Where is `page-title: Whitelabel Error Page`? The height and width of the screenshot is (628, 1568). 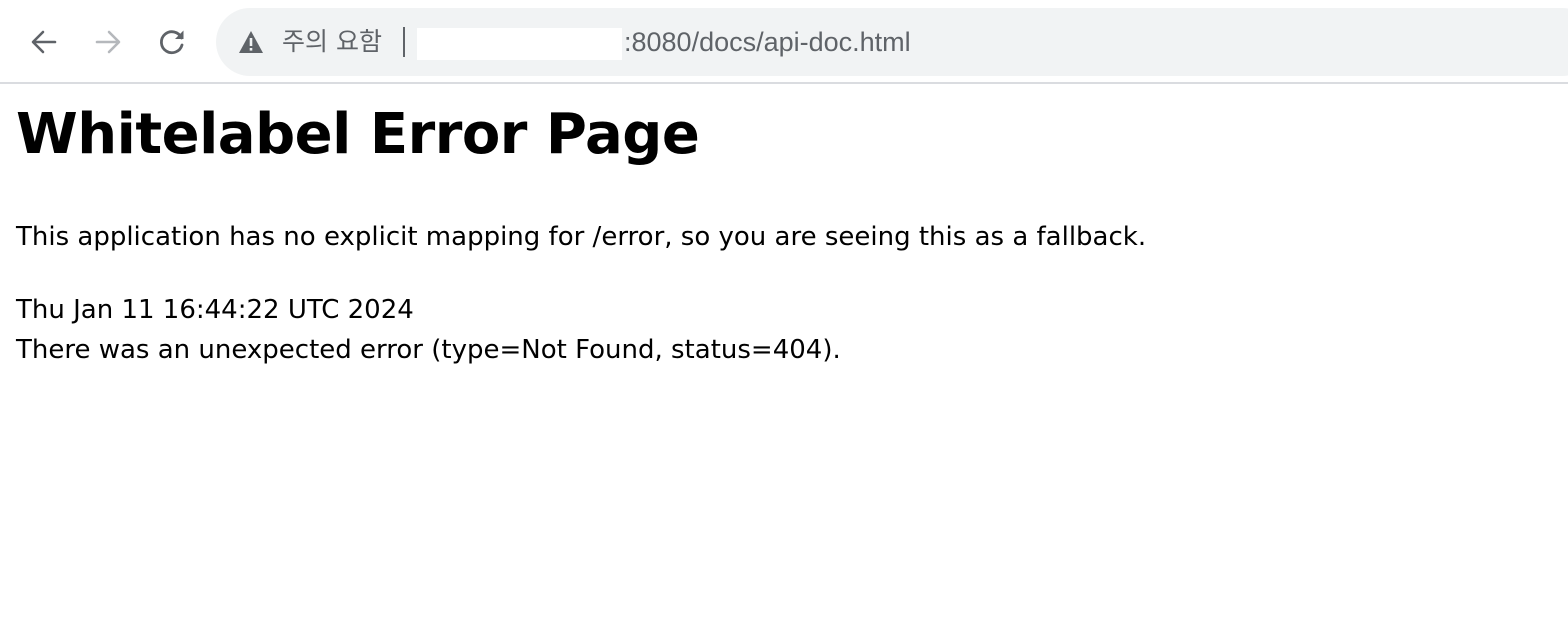 page-title: Whitelabel Error Page is located at coordinates (358, 134).